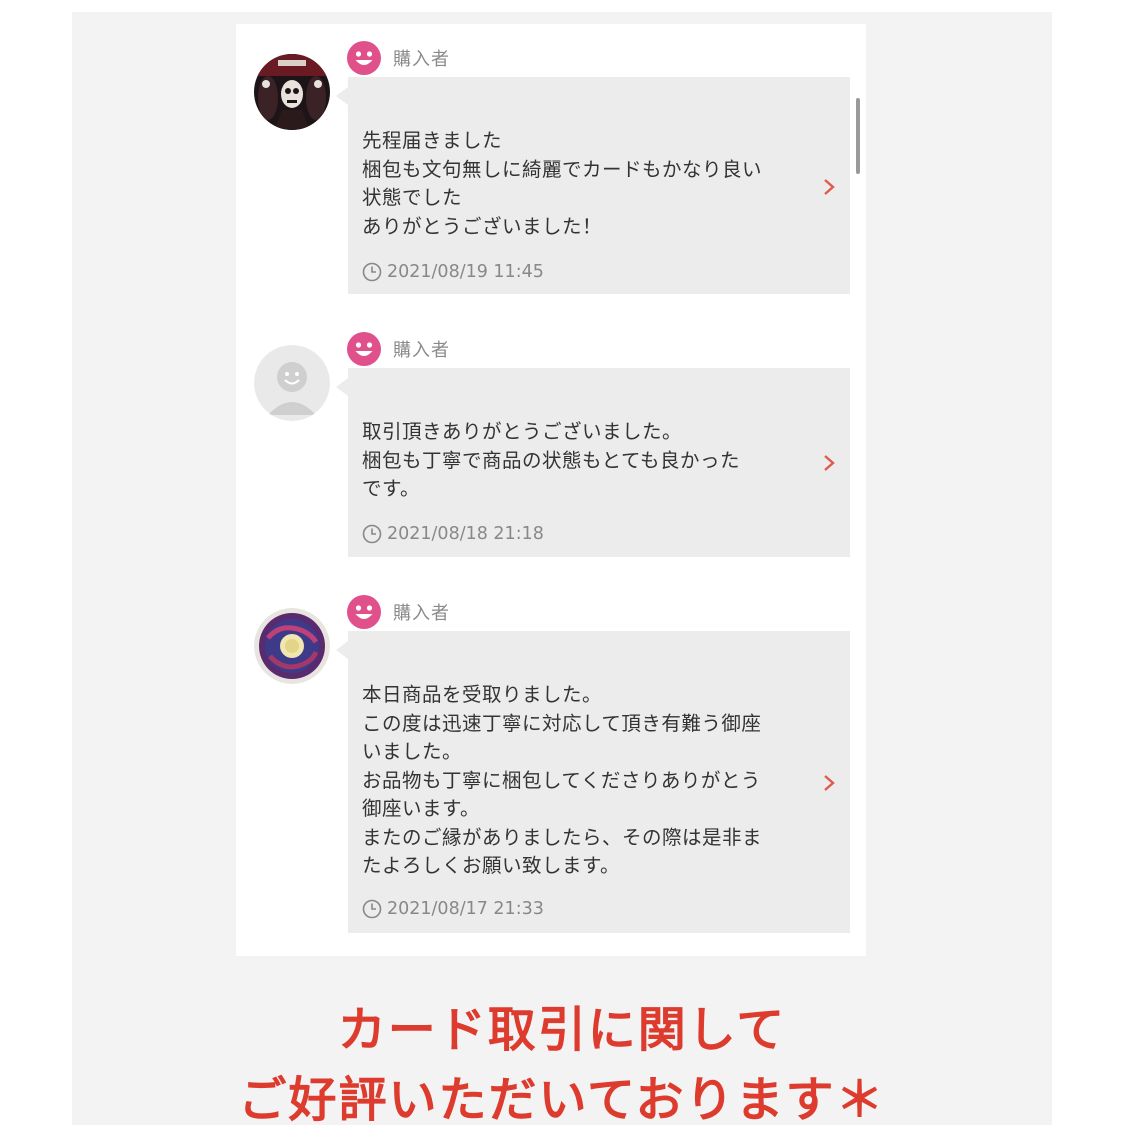  I want to click on timestamp: 2021/08/19 11:45, so click(465, 272).